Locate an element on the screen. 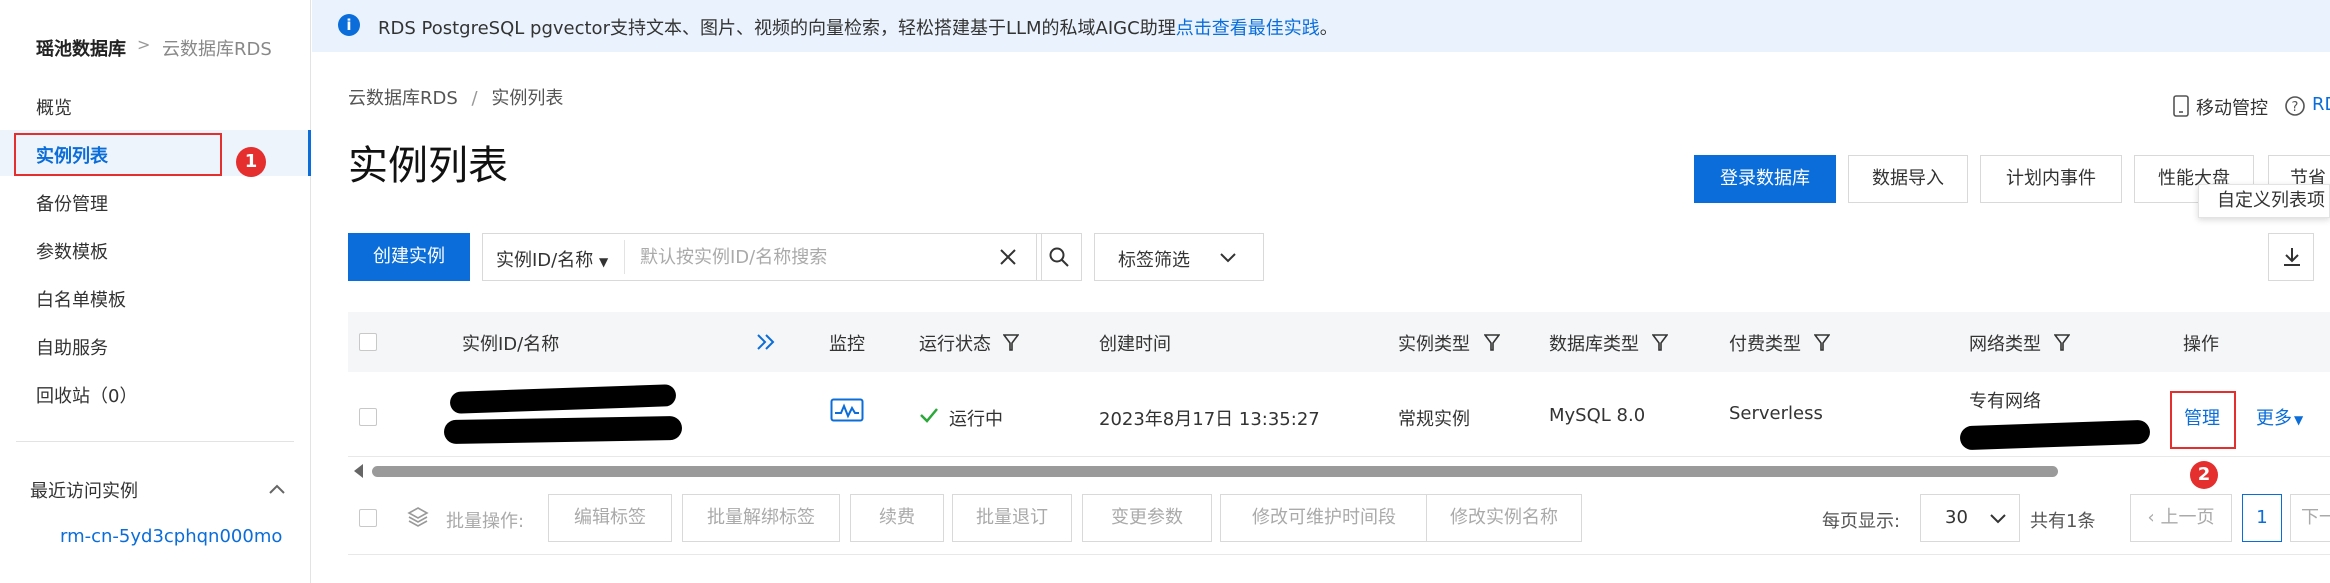  help-icon: ? is located at coordinates (2295, 106).